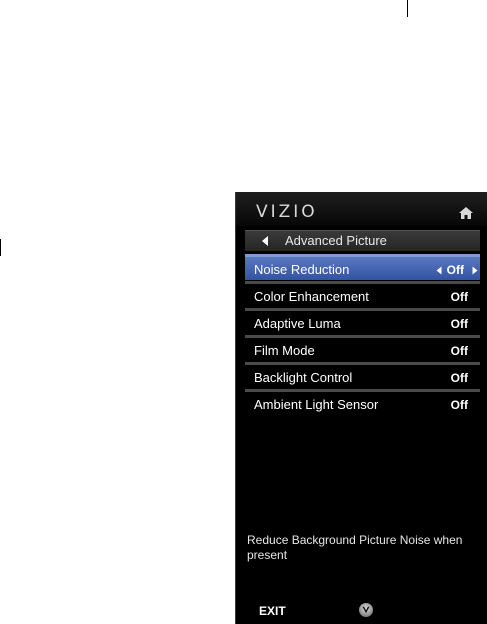 This screenshot has height=624, width=487. What do you see at coordinates (362, 375) in the screenshot?
I see `menu-item-backlight-control: Backlight Control Off` at bounding box center [362, 375].